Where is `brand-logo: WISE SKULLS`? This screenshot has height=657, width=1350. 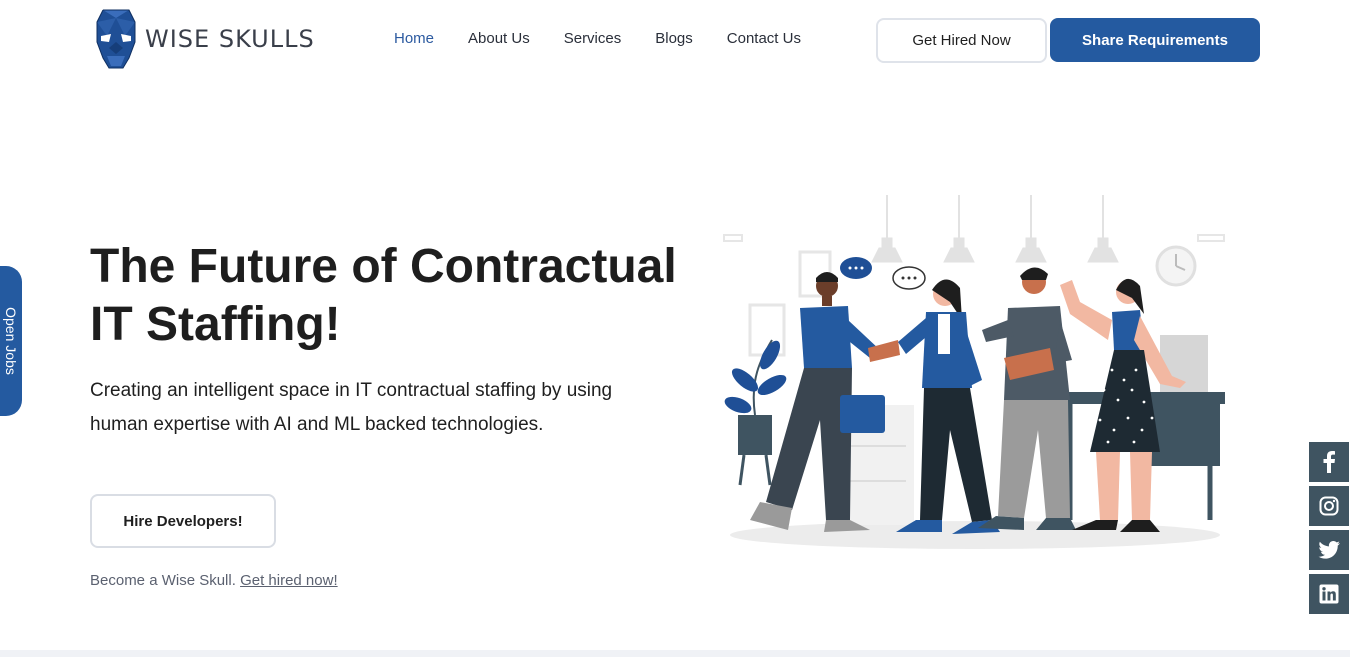
brand-logo: WISE SKULLS is located at coordinates (205, 39).